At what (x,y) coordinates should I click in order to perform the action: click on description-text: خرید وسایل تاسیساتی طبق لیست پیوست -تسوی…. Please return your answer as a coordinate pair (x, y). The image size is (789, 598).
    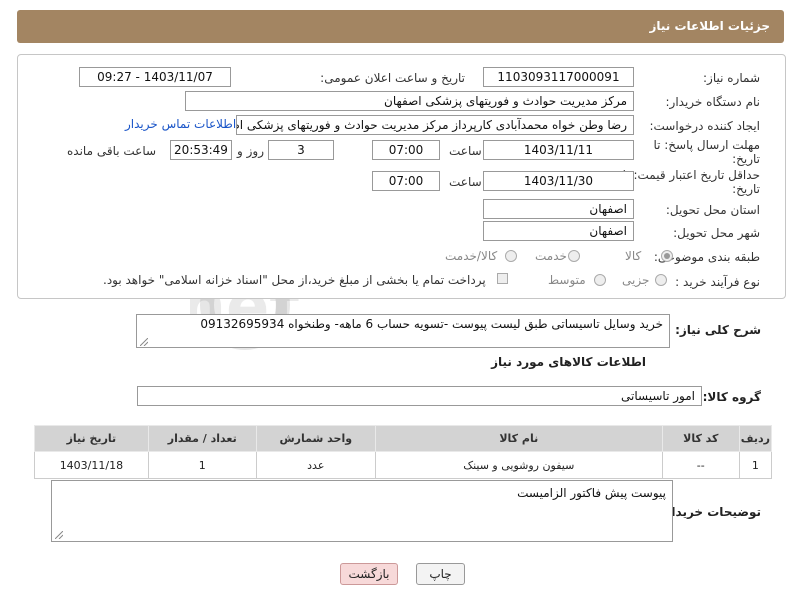
    Looking at the image, I should click on (431, 324).